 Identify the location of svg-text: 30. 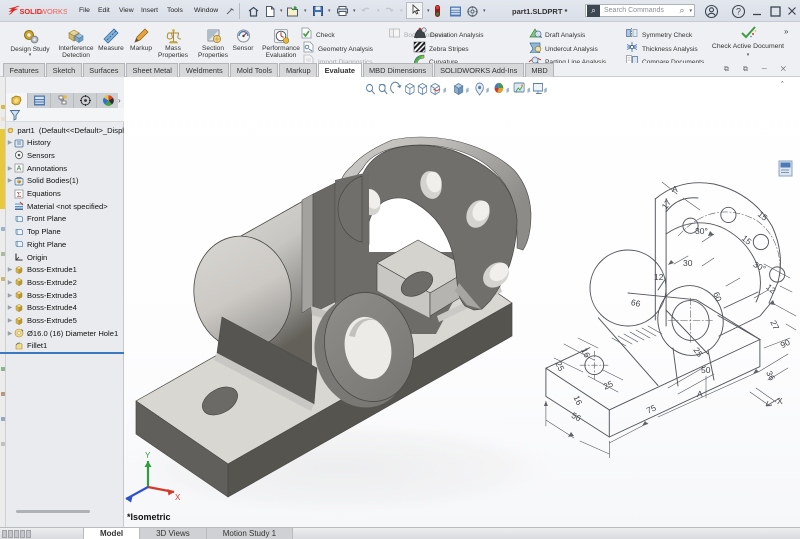
(688, 263).